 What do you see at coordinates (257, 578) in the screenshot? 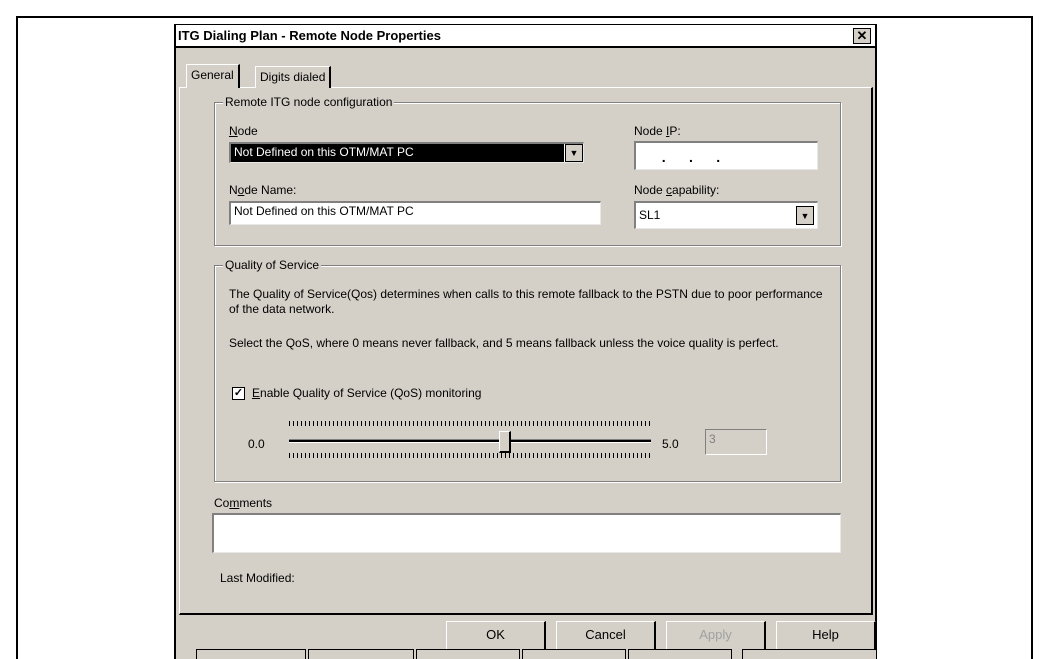
I see `last-modified-label: Last Modified:` at bounding box center [257, 578].